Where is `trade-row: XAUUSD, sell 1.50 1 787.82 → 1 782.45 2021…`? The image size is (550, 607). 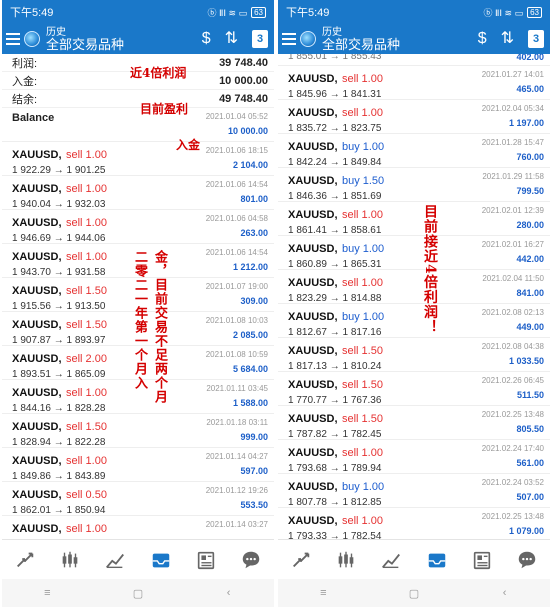
trade-row: XAUUSD, sell 1.50 1 787.82 → 1 782.45 2021… is located at coordinates (414, 423).